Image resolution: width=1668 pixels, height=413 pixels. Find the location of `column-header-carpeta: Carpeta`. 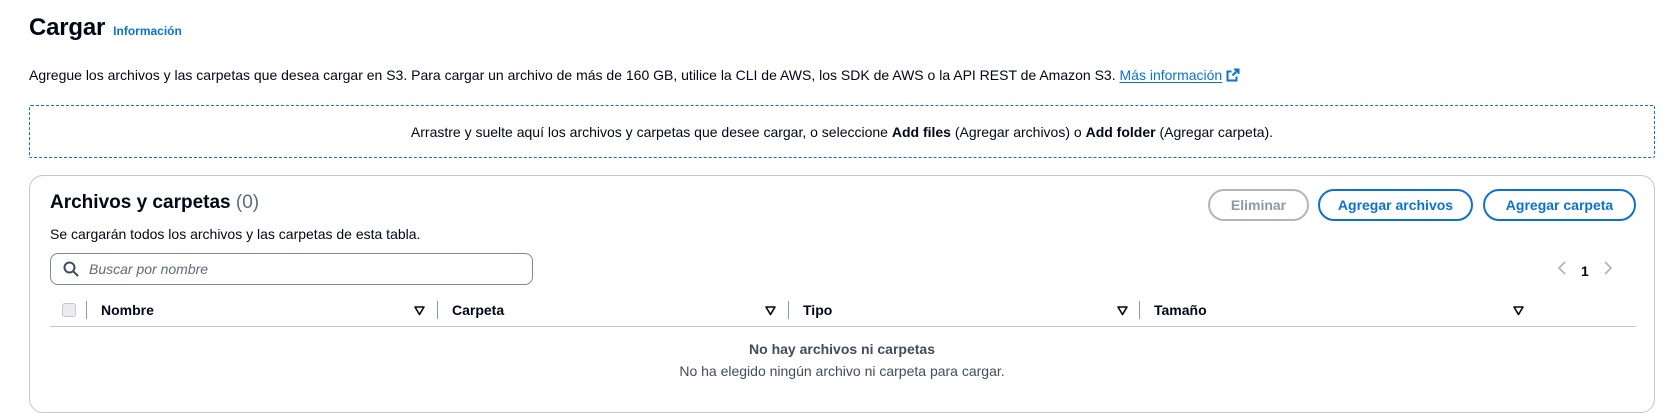

column-header-carpeta: Carpeta is located at coordinates (612, 310).